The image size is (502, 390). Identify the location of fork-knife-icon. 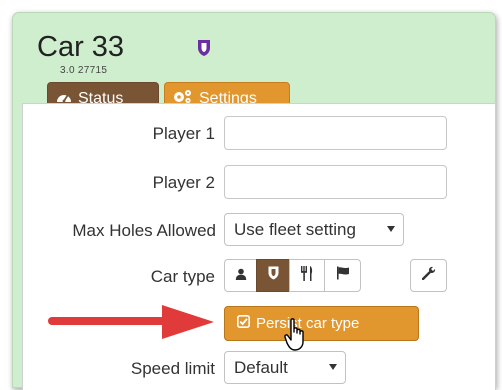
(307, 275).